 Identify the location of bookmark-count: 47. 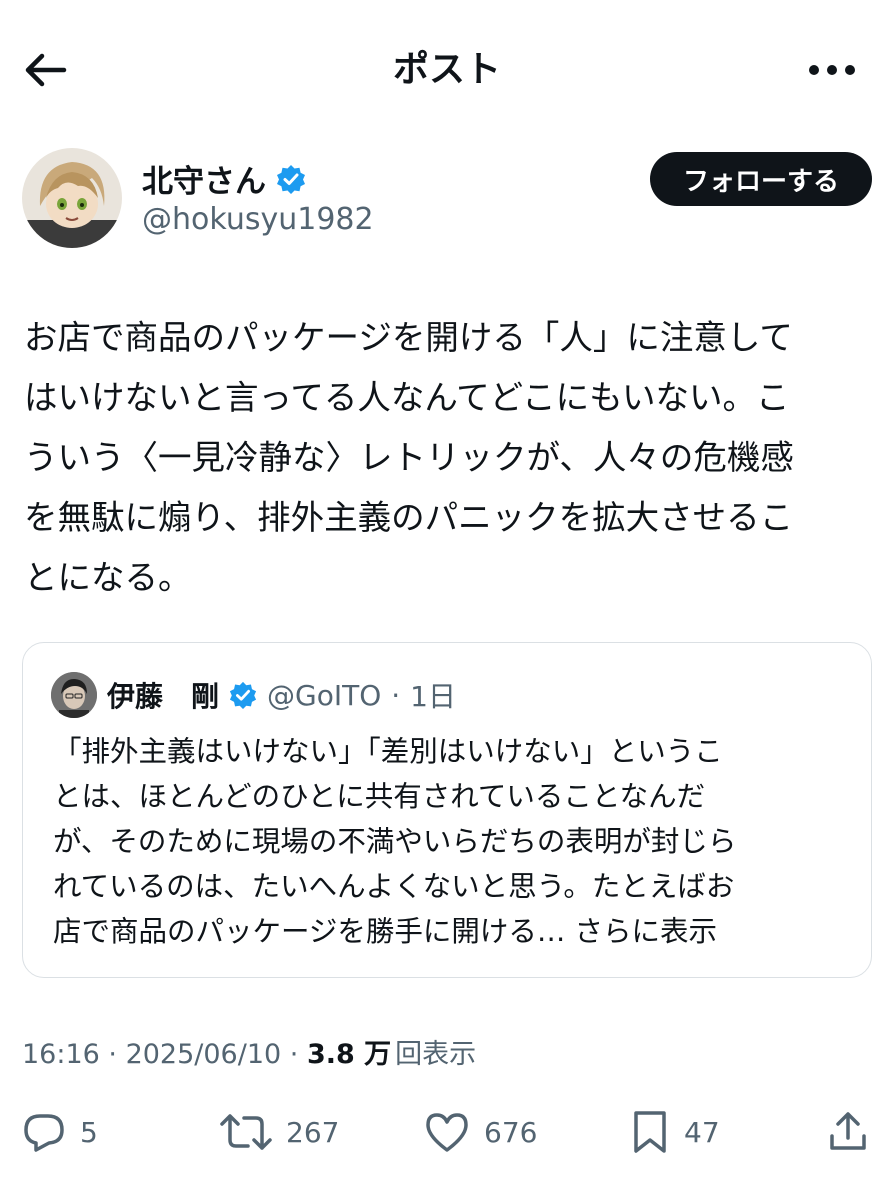
(702, 1132).